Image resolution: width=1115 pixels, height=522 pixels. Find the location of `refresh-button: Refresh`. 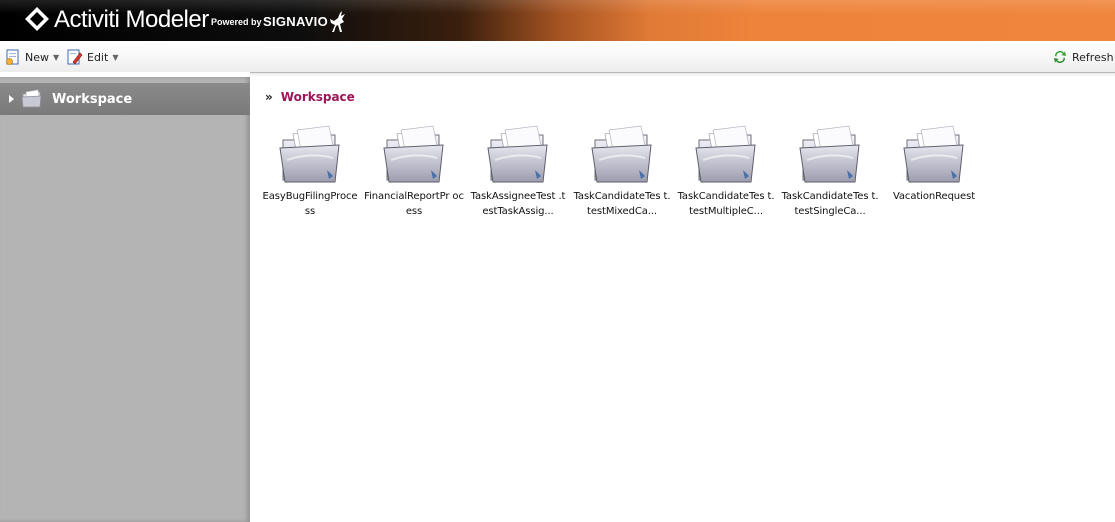

refresh-button: Refresh is located at coordinates (1083, 57).